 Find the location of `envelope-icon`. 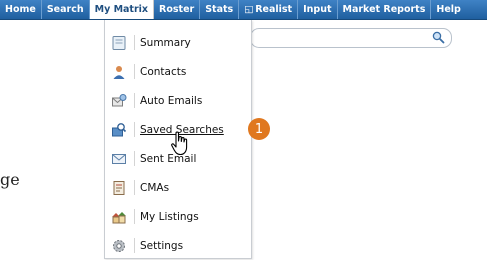

envelope-icon is located at coordinates (119, 159).